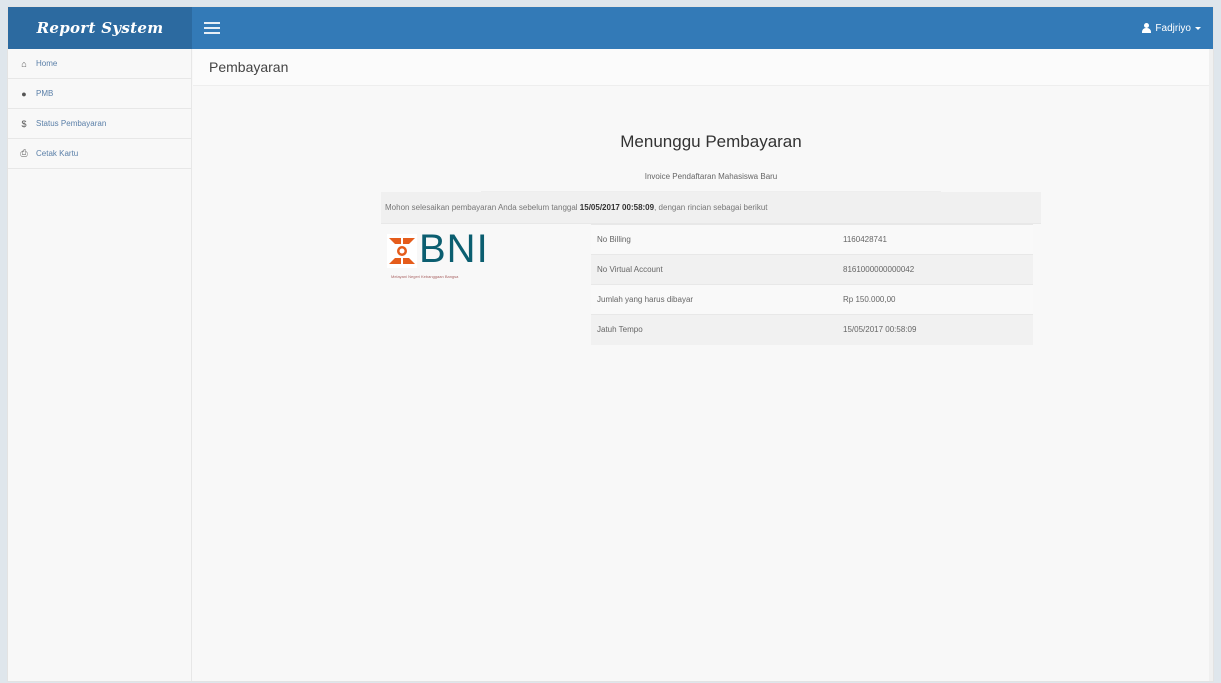 The height and width of the screenshot is (683, 1221). I want to click on table-row: Jumlah yang harus dibayar Rp 150.000,00, so click(812, 299).